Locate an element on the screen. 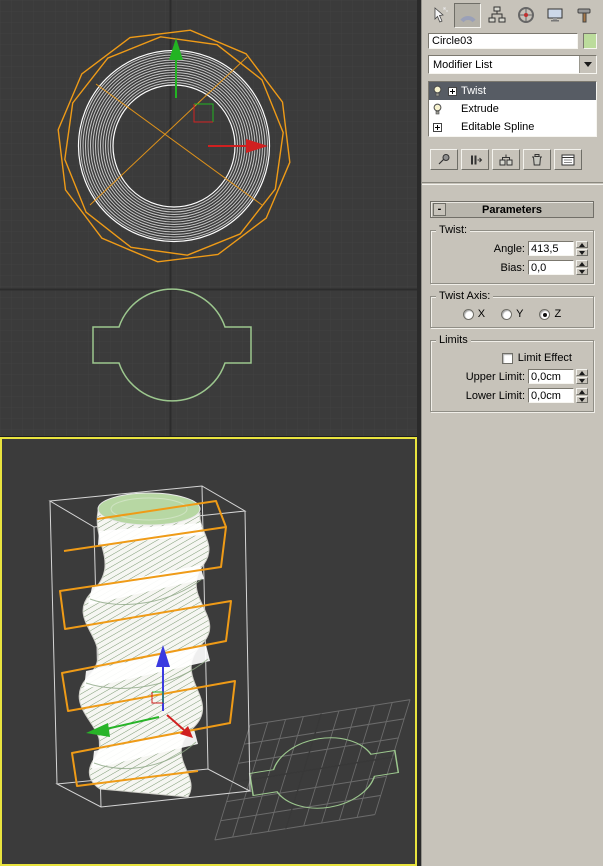 This screenshot has height=866, width=603. limit-effect-row: Limit Effect is located at coordinates (512, 358).